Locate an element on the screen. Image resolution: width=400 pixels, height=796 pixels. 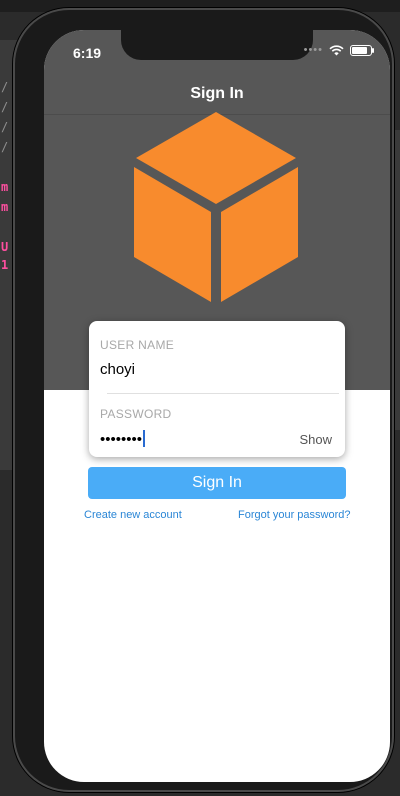
username-field: choyi is located at coordinates (117, 369).